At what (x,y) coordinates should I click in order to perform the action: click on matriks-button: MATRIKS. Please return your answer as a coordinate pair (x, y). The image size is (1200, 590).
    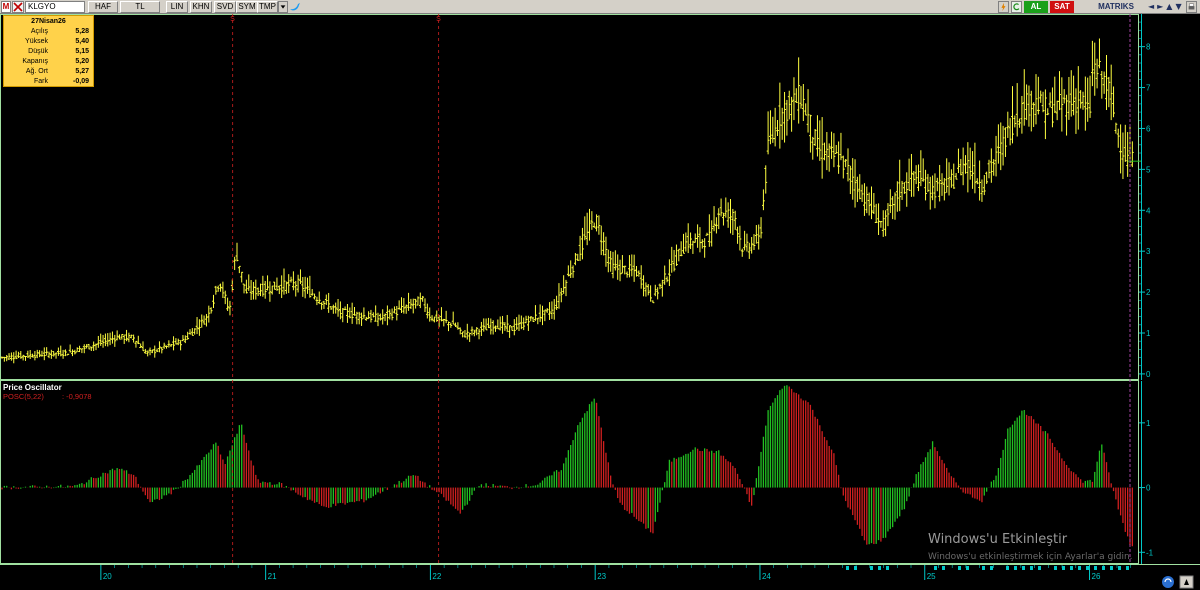
    Looking at the image, I should click on (1116, 7).